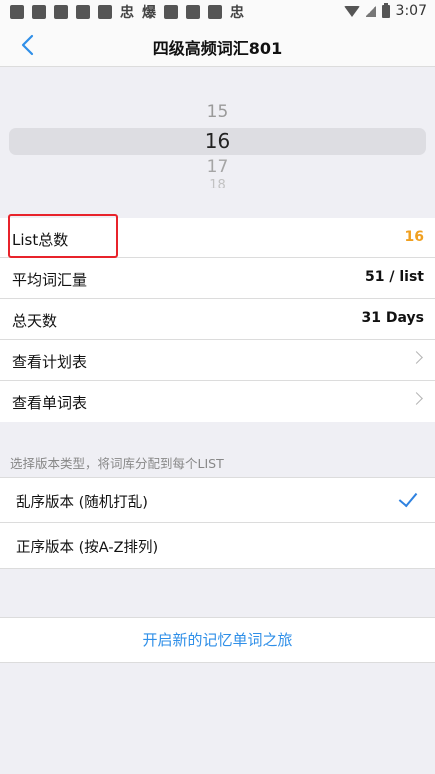  Describe the element at coordinates (50, 362) in the screenshot. I see `view-plan-label: 查看计划表` at that location.